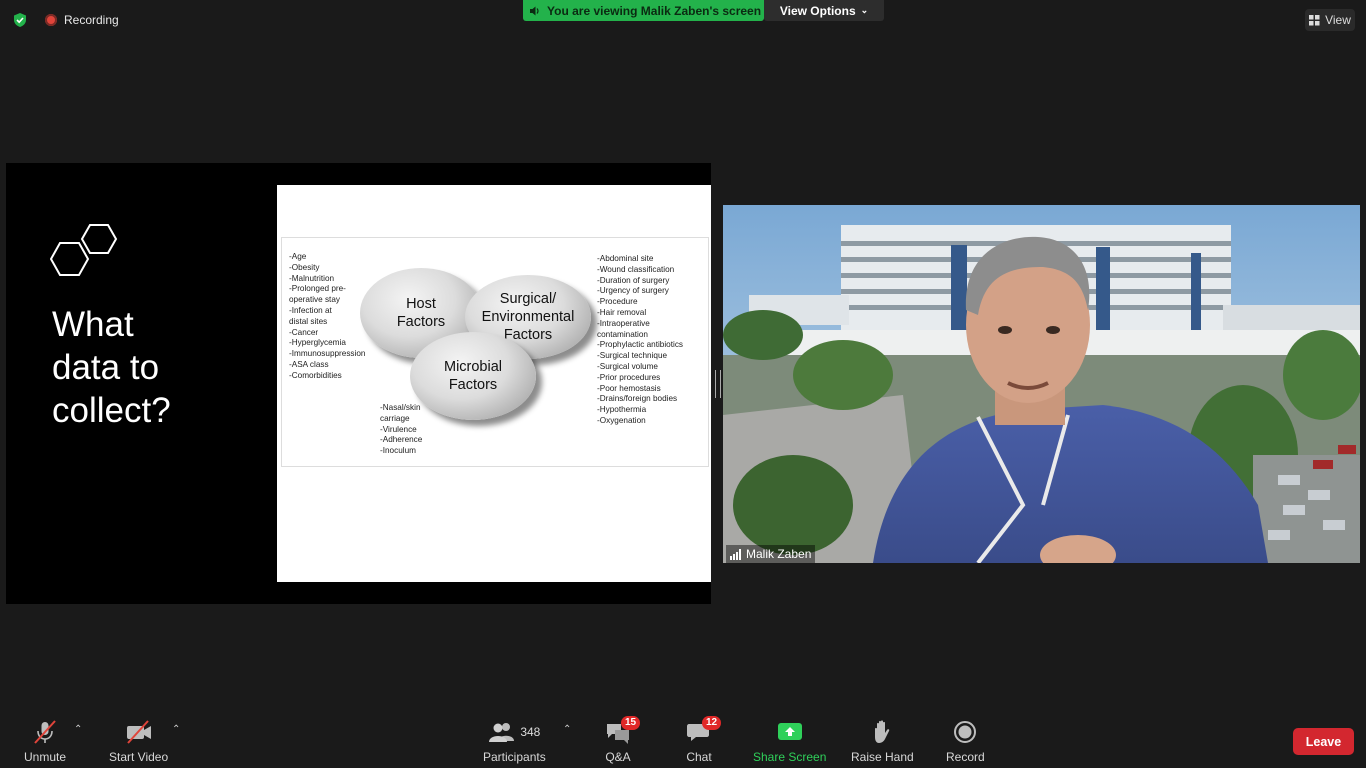 The width and height of the screenshot is (1366, 768). What do you see at coordinates (789, 731) in the screenshot?
I see `share-screen-icon` at bounding box center [789, 731].